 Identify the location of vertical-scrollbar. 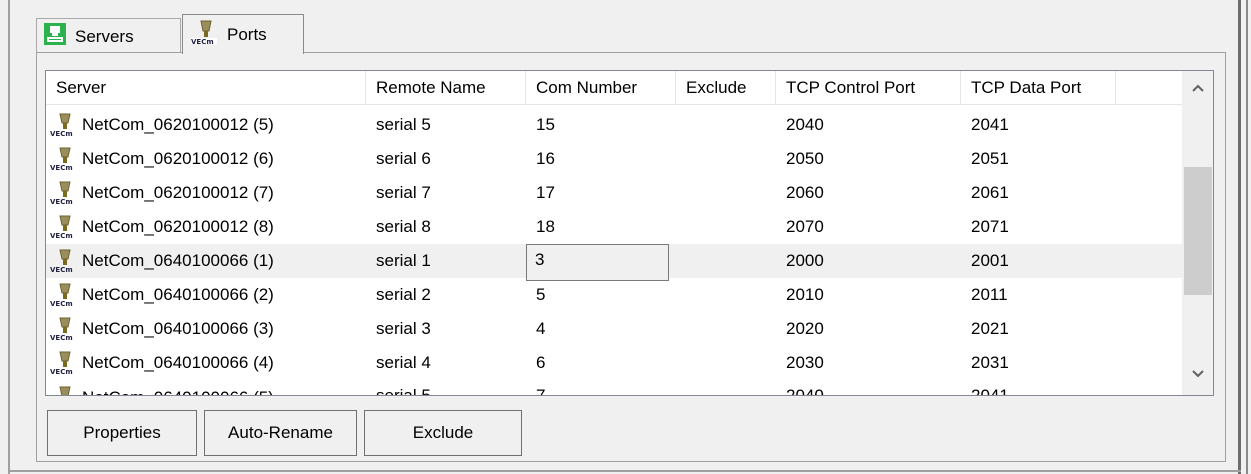
(1197, 233).